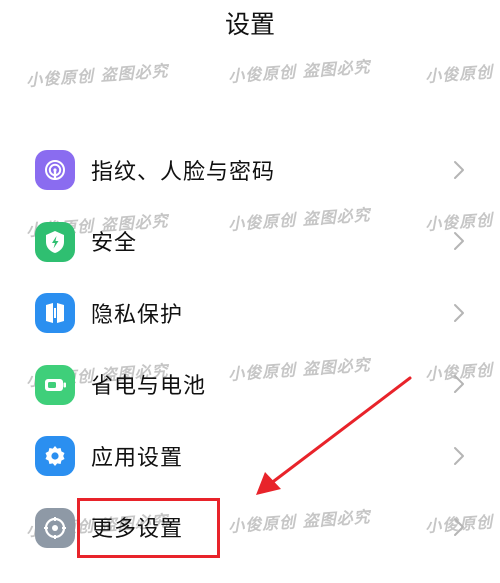 This screenshot has height=583, width=500. What do you see at coordinates (250, 385) in the screenshot?
I see `settings-item-battery: 省电与电池` at bounding box center [250, 385].